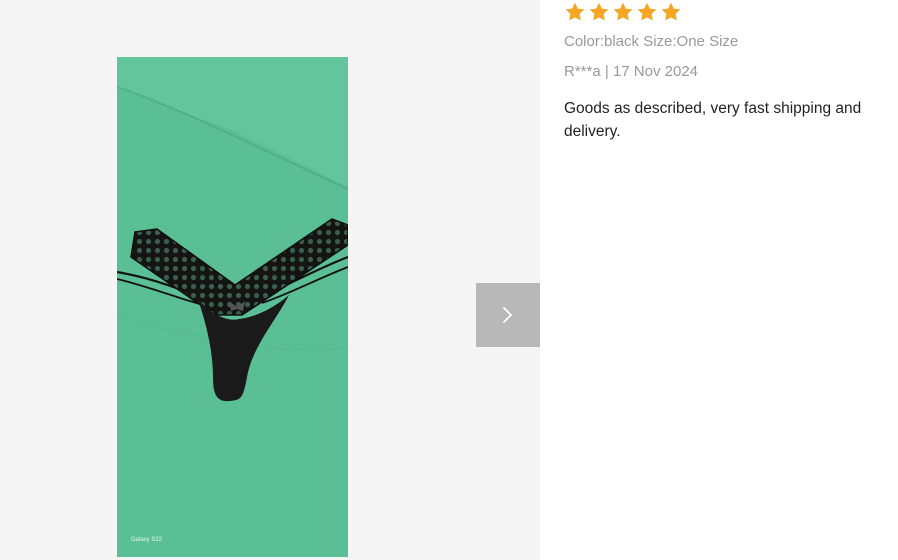  I want to click on photo-watermark: Galaxy S22, so click(147, 540).